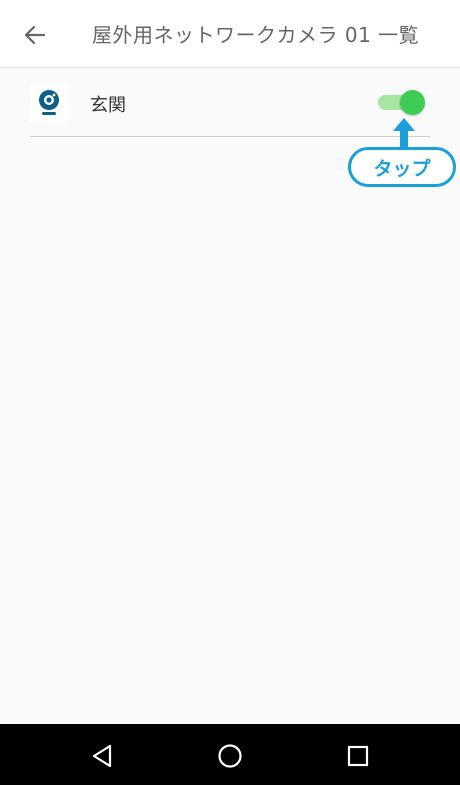 Image resolution: width=460 pixels, height=785 pixels. I want to click on tap-annotation-label: タップ, so click(402, 168).